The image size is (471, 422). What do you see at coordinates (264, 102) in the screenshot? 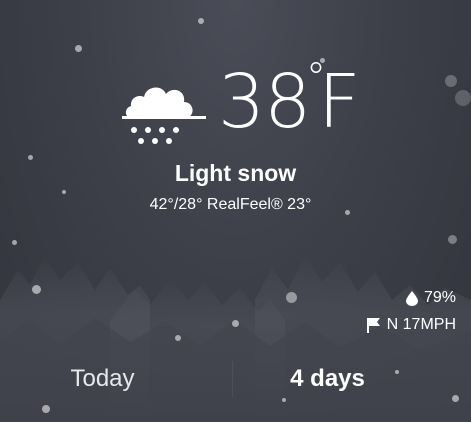
I see `temperature-value: 38` at bounding box center [264, 102].